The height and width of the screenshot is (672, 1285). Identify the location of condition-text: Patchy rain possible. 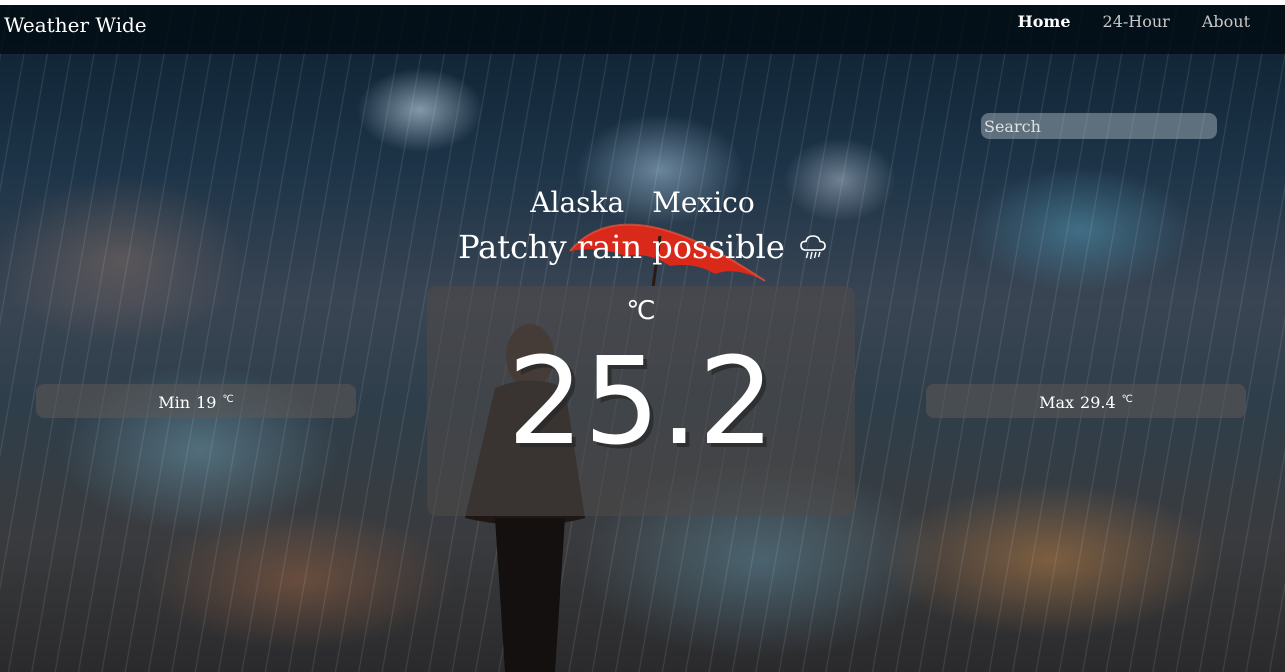
(621, 247).